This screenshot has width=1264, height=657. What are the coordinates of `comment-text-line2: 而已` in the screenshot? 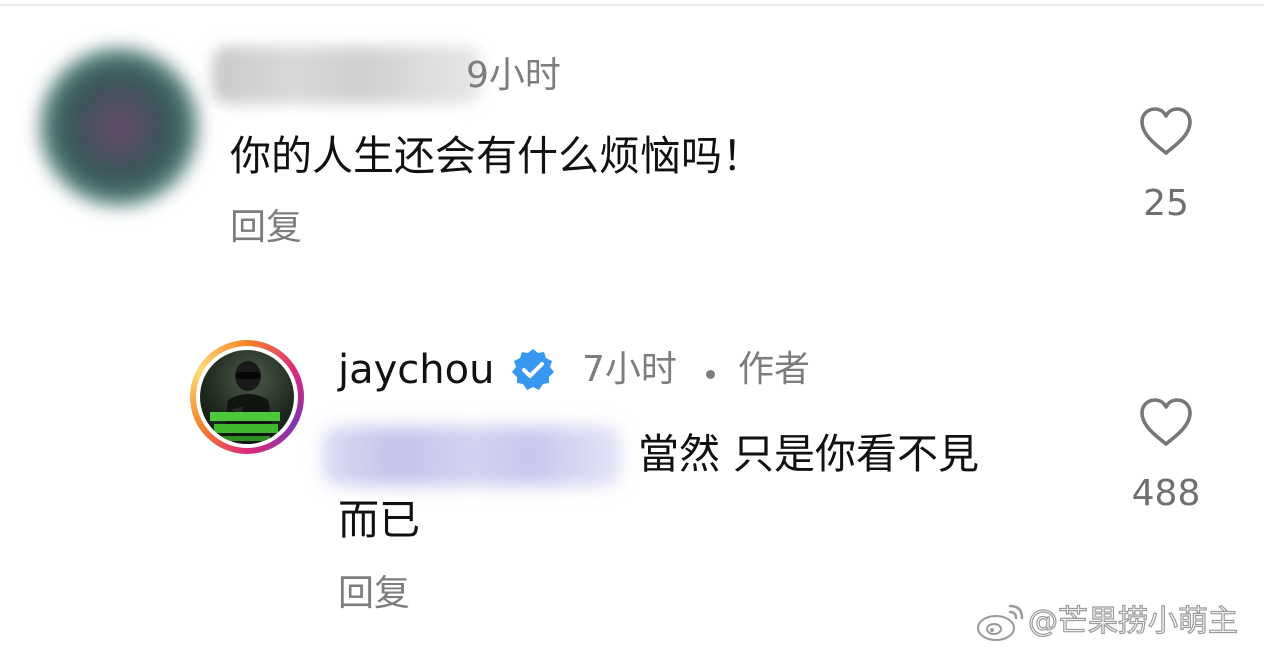 It's located at (379, 520).